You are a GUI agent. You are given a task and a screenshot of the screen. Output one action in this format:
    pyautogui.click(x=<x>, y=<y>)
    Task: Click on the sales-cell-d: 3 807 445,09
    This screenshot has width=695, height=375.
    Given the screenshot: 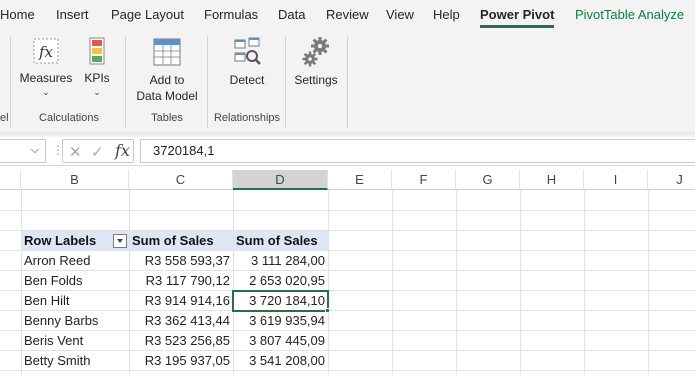 What is the action you would take?
    pyautogui.click(x=280, y=341)
    